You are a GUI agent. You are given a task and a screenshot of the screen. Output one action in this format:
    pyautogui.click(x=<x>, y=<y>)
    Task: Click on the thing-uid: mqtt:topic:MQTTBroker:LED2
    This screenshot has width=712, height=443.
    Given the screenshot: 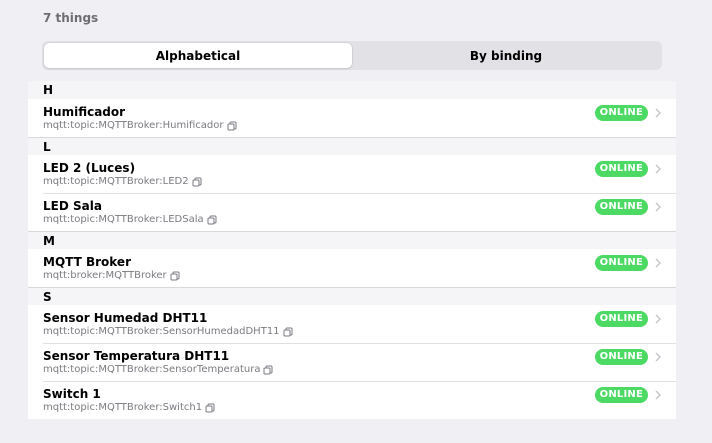 What is the action you would take?
    pyautogui.click(x=122, y=181)
    